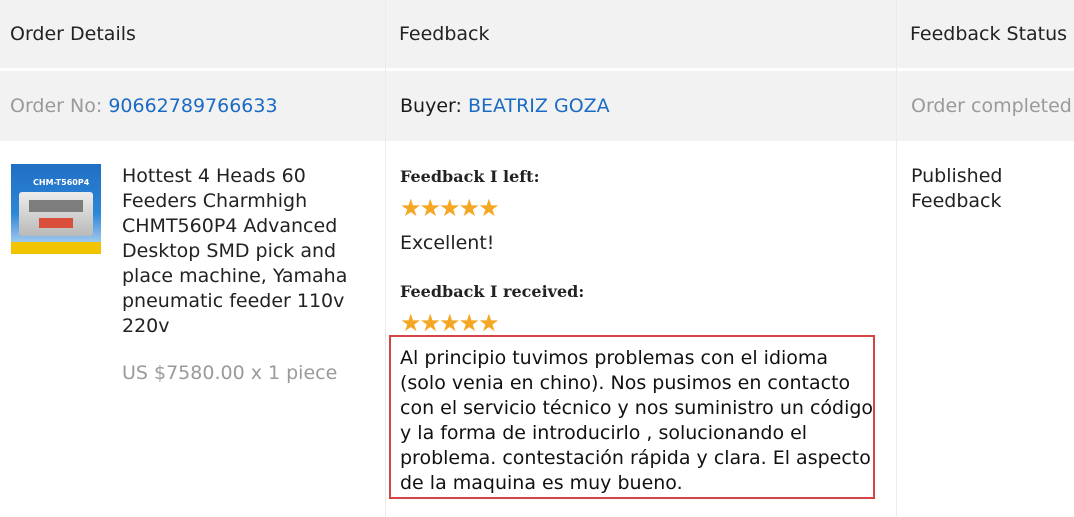 The width and height of the screenshot is (1074, 517). I want to click on product-price: US $7580.00 x 1 piece, so click(230, 373).